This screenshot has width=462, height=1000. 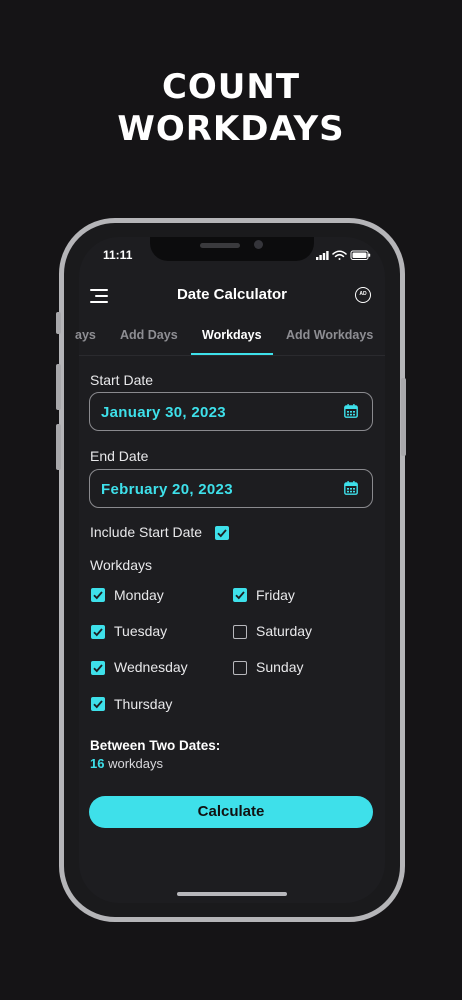 I want to click on monday-label: Monday, so click(x=139, y=595).